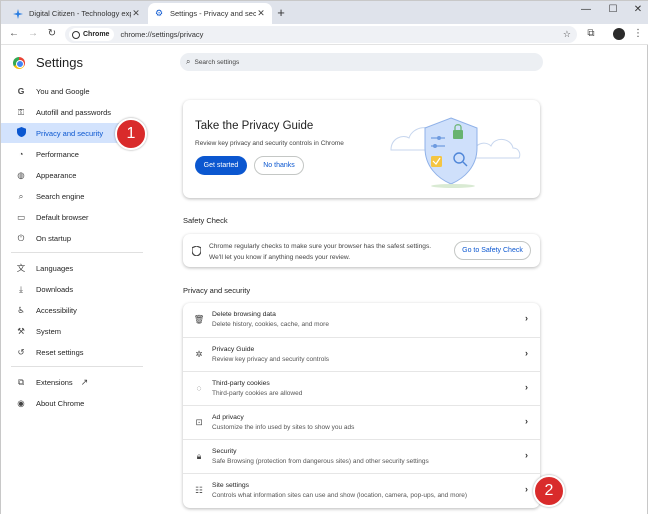 This screenshot has width=648, height=514. Describe the element at coordinates (228, 417) in the screenshot. I see `row-label: Ad privacy` at that location.